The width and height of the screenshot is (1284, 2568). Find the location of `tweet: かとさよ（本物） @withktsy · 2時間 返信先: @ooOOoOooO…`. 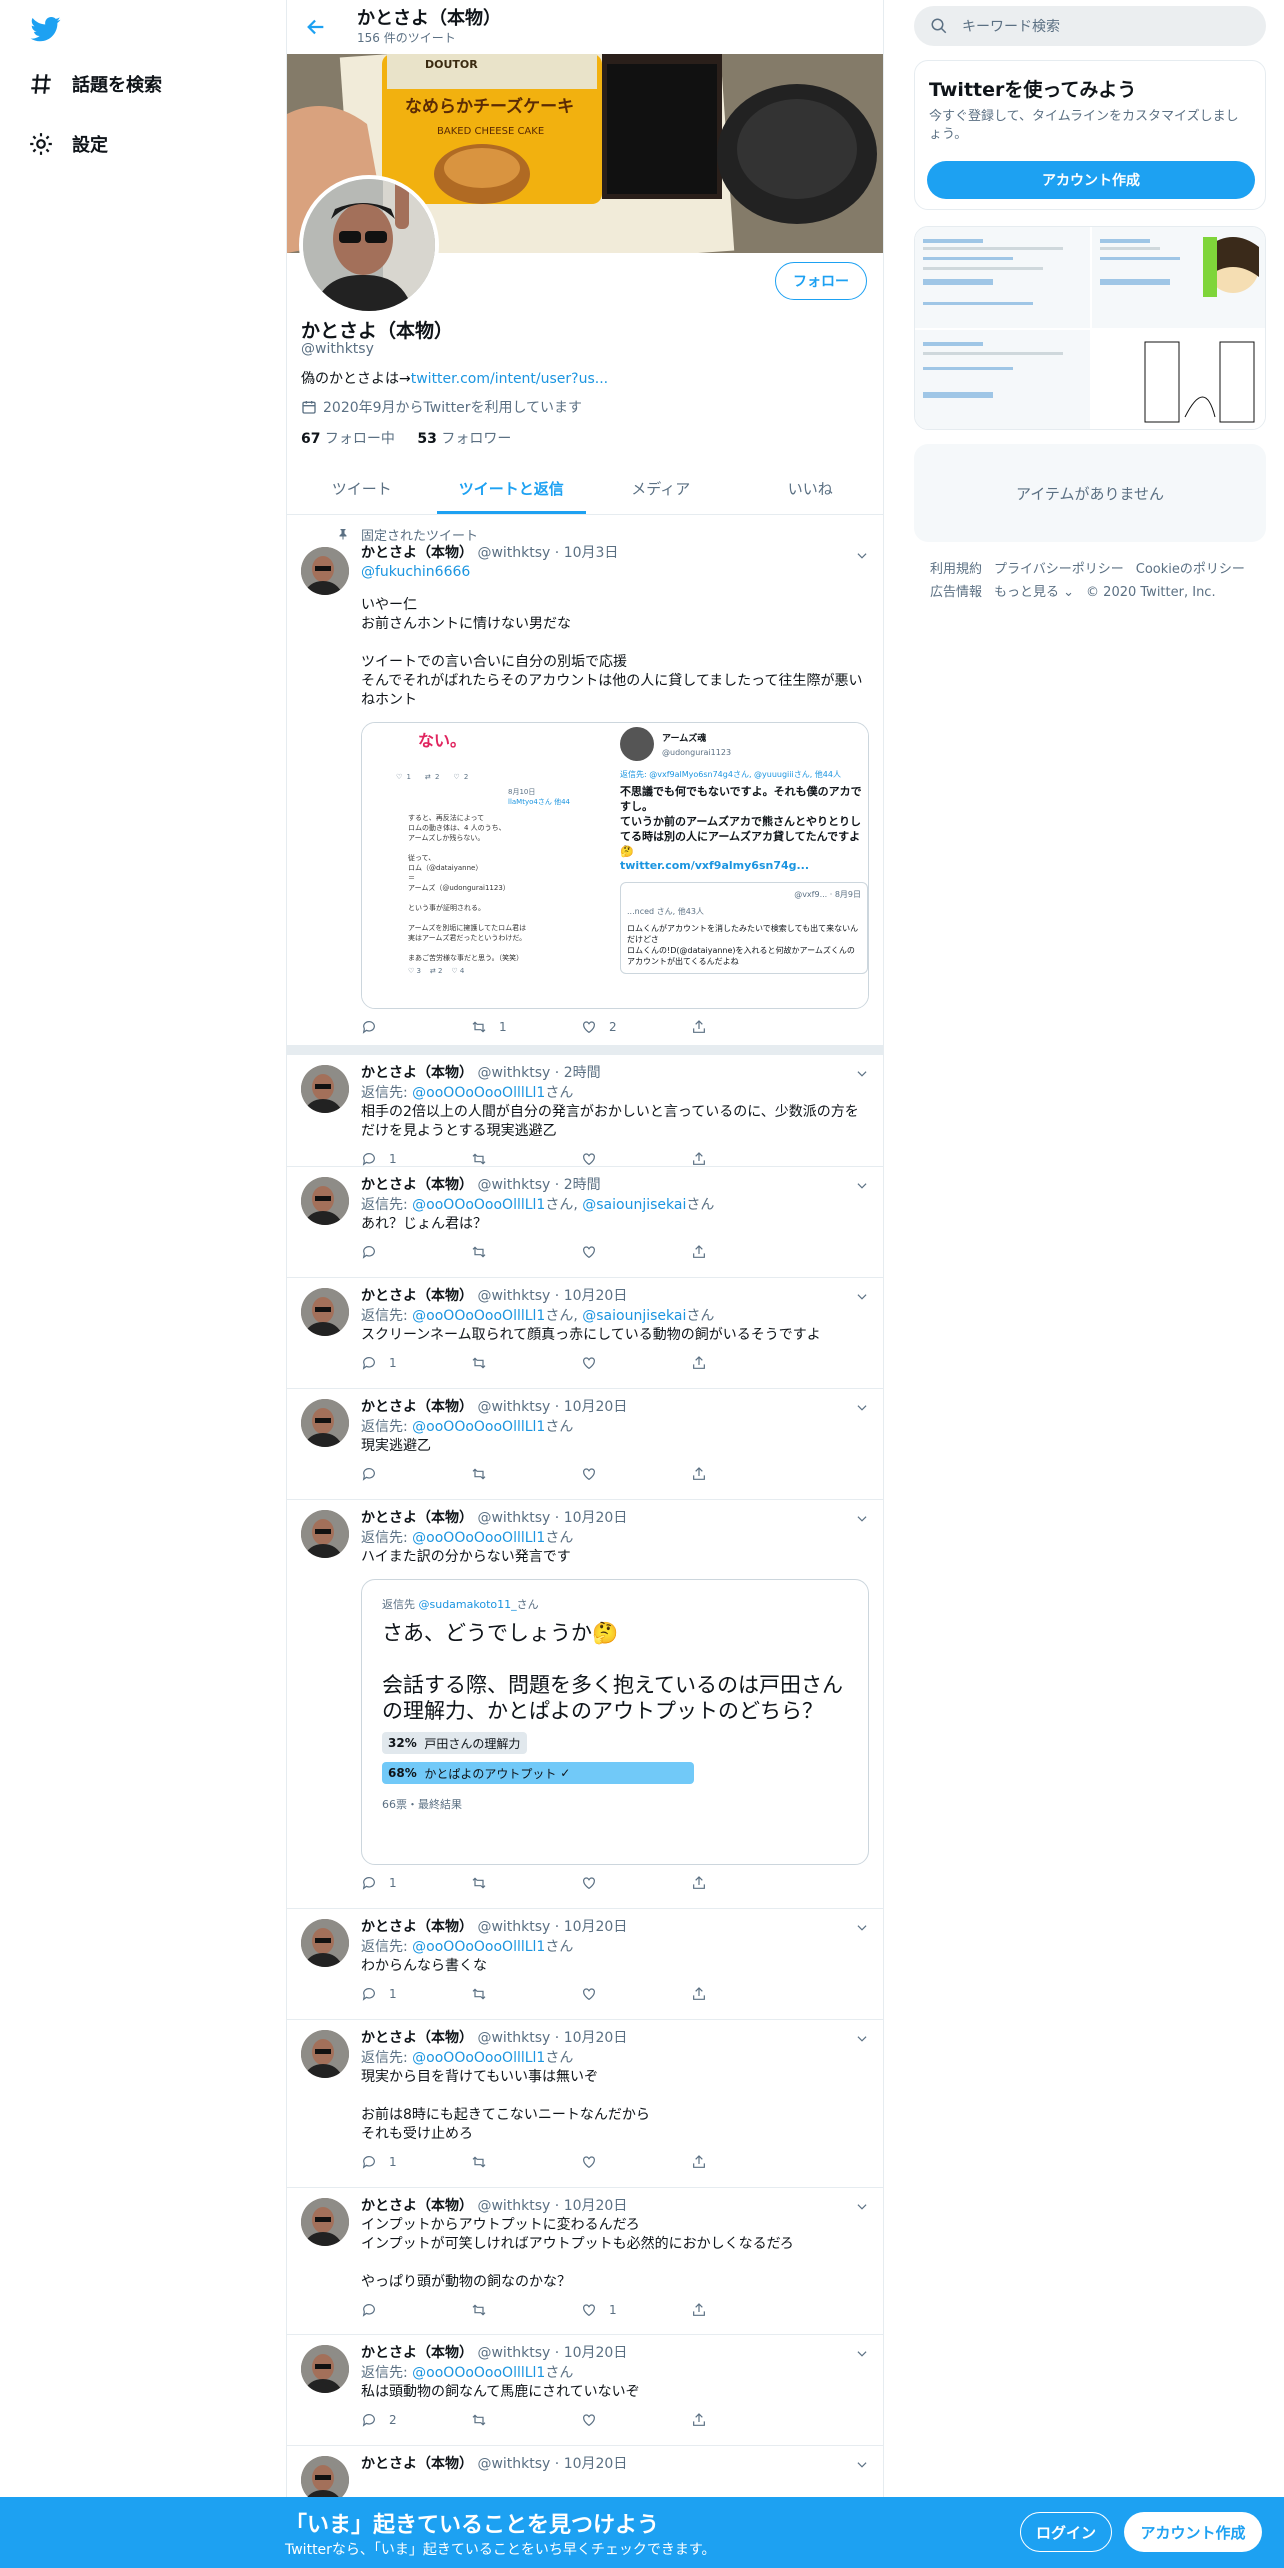

tweet: かとさよ（本物） @withktsy · 2時間 返信先: @ooOOoOooO… is located at coordinates (585, 1111).